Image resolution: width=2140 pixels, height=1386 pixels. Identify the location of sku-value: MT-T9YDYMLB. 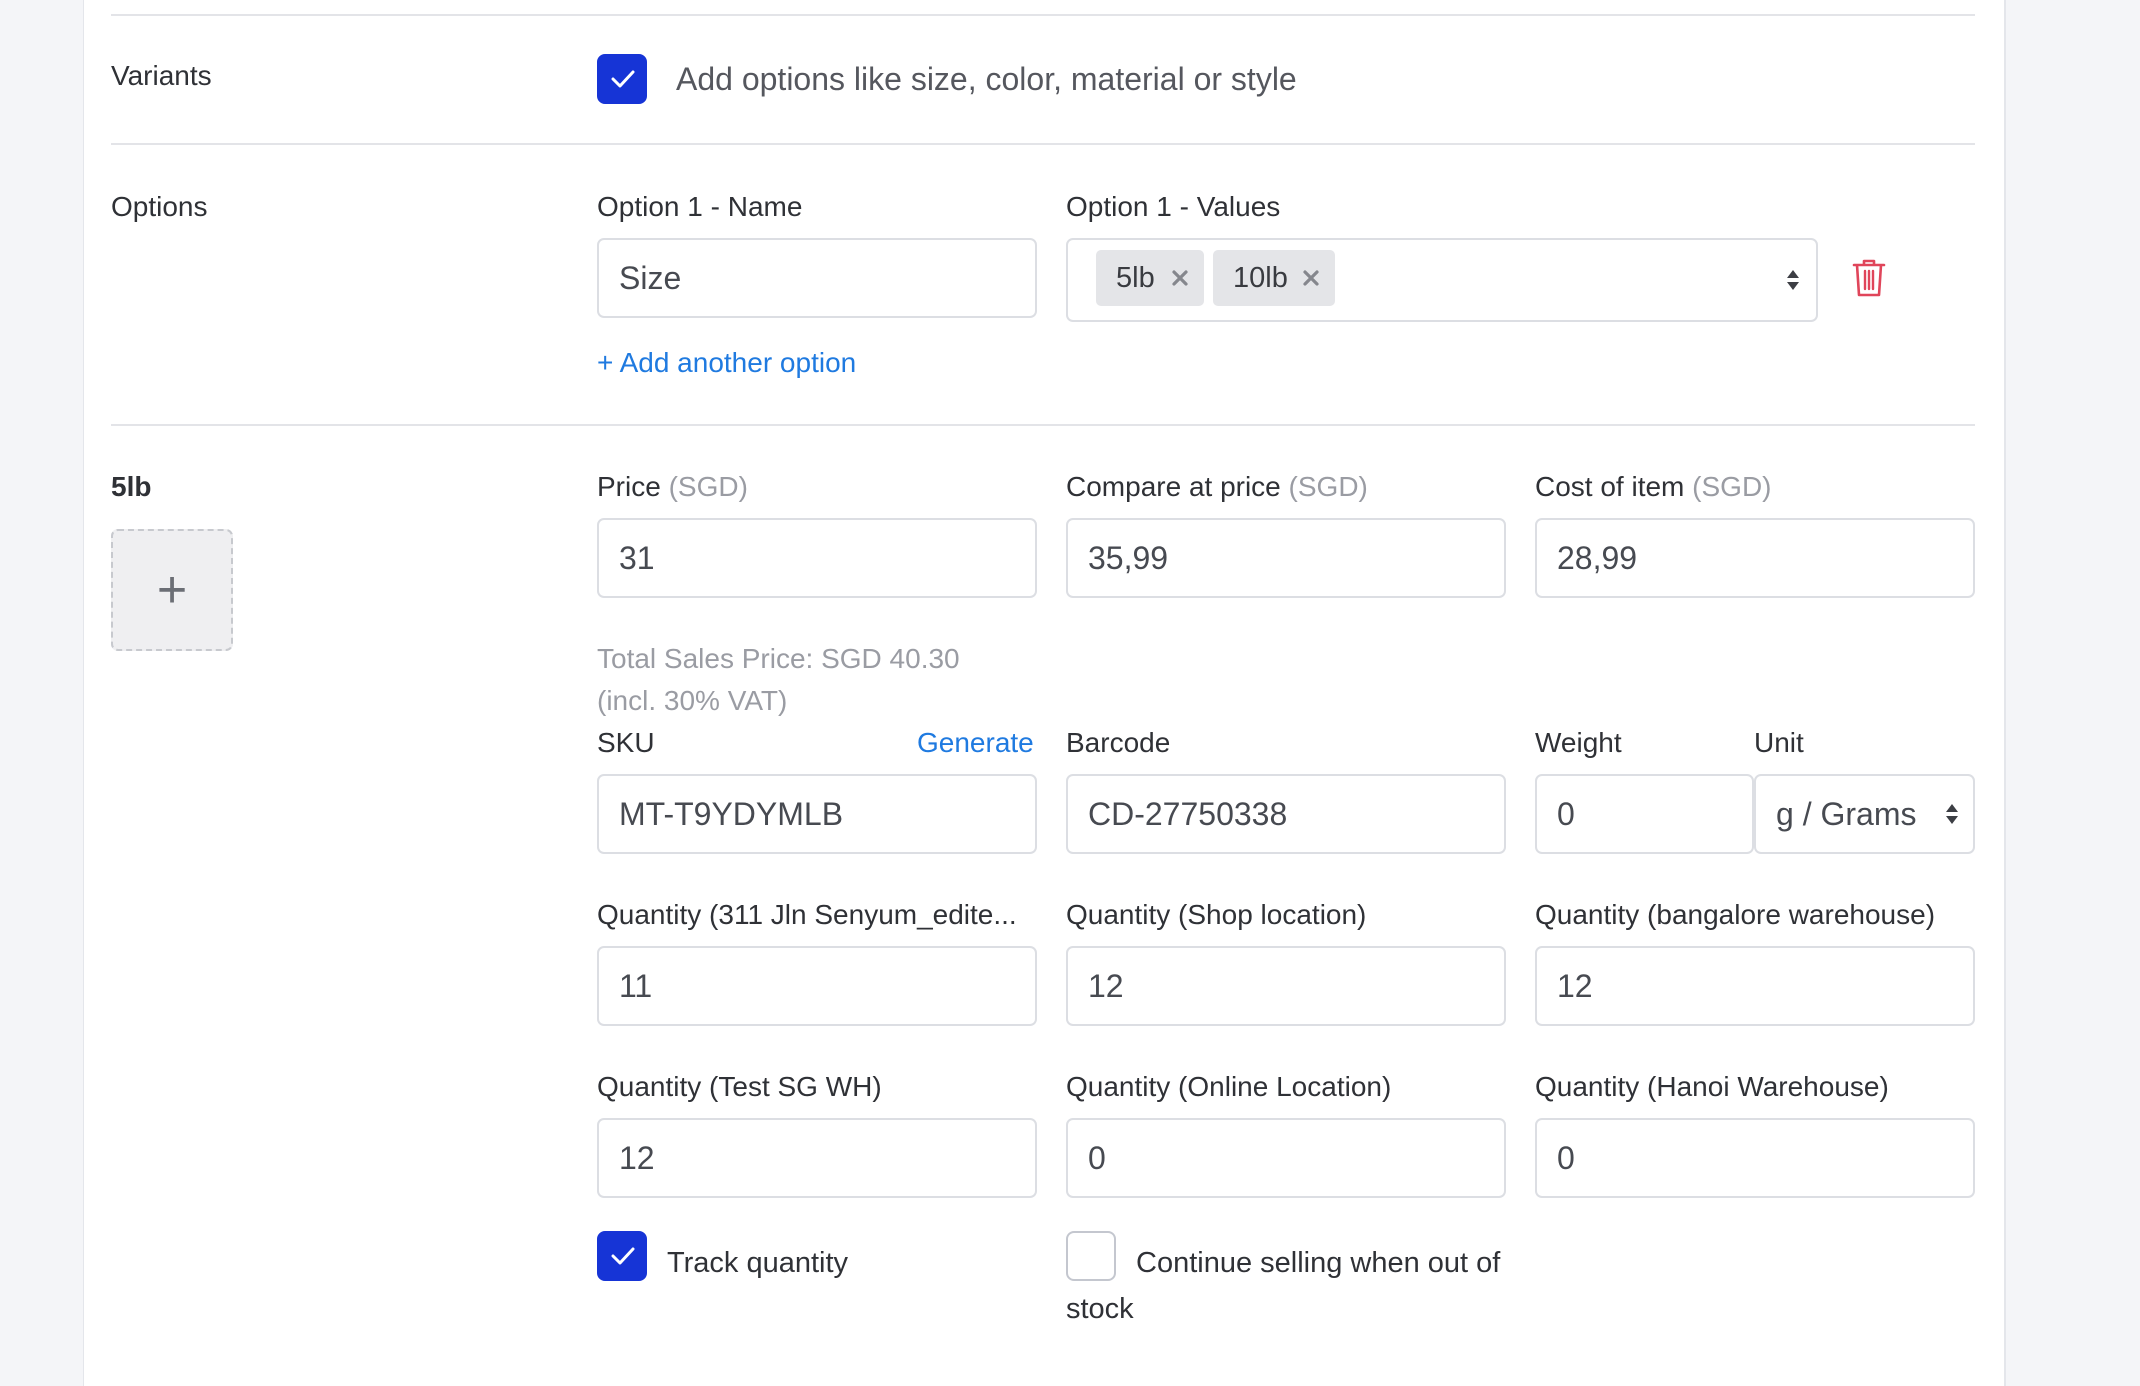
(731, 813).